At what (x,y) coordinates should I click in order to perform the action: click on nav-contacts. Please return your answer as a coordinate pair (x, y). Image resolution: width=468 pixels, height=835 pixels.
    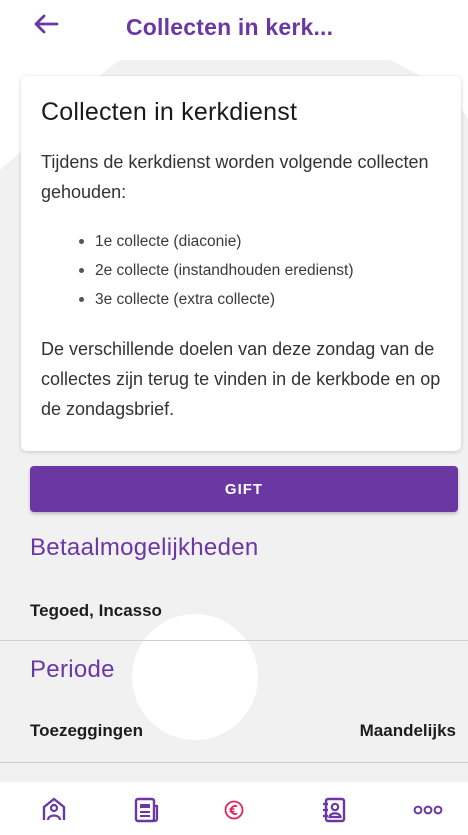
    Looking at the image, I should click on (334, 810).